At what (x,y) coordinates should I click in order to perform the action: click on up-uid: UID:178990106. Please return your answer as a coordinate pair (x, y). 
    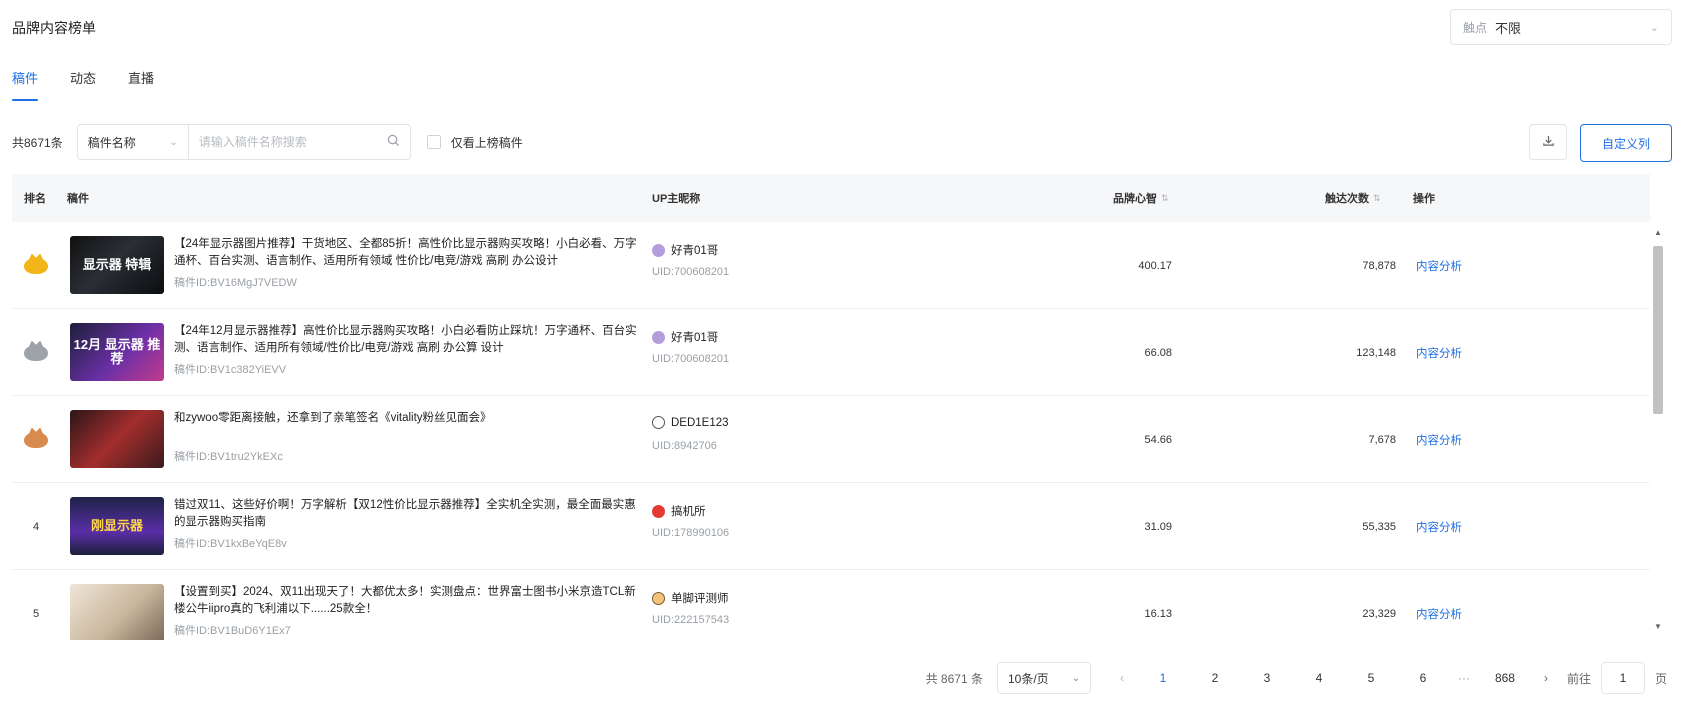
    Looking at the image, I should click on (691, 533).